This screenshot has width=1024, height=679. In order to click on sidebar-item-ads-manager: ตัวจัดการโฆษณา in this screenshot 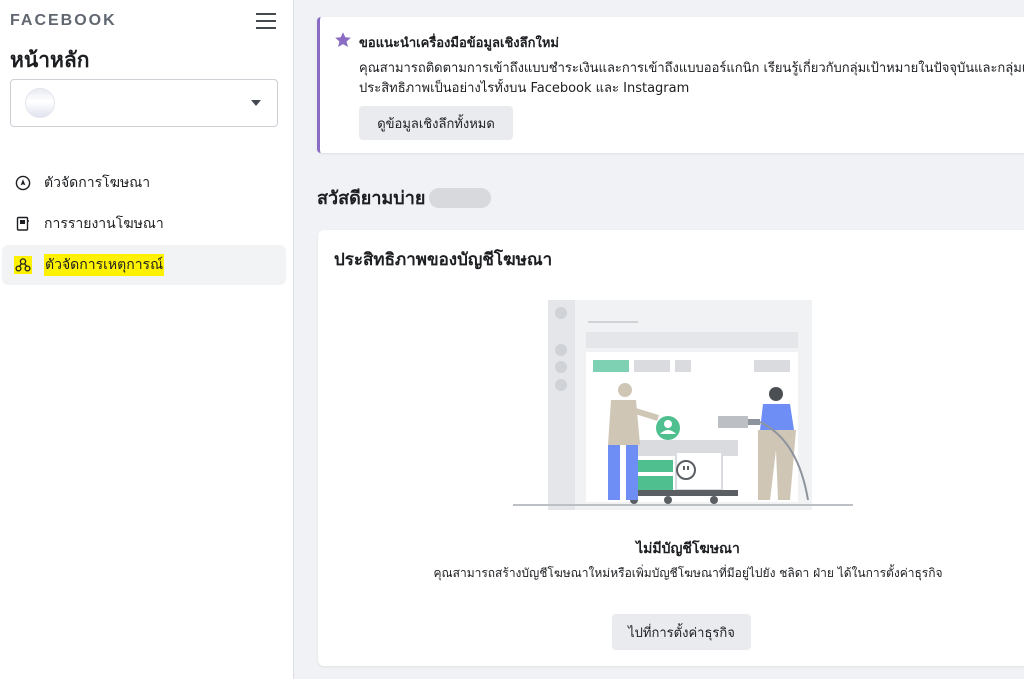, I will do `click(144, 183)`.